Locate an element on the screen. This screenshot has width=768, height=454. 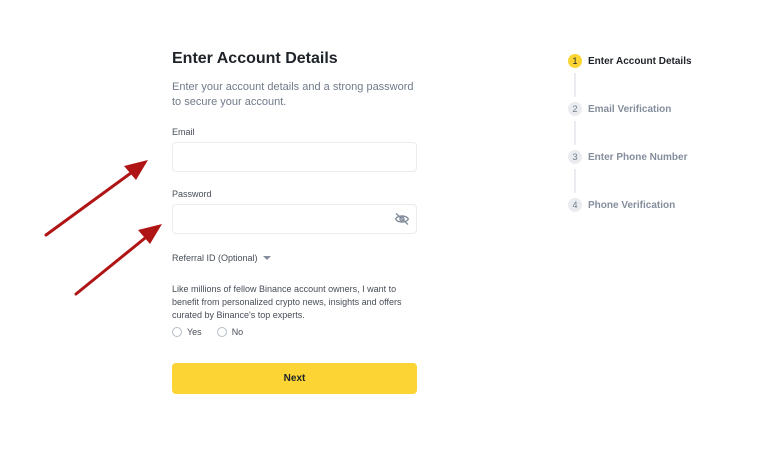
consent-yes-radio: Yes is located at coordinates (187, 332).